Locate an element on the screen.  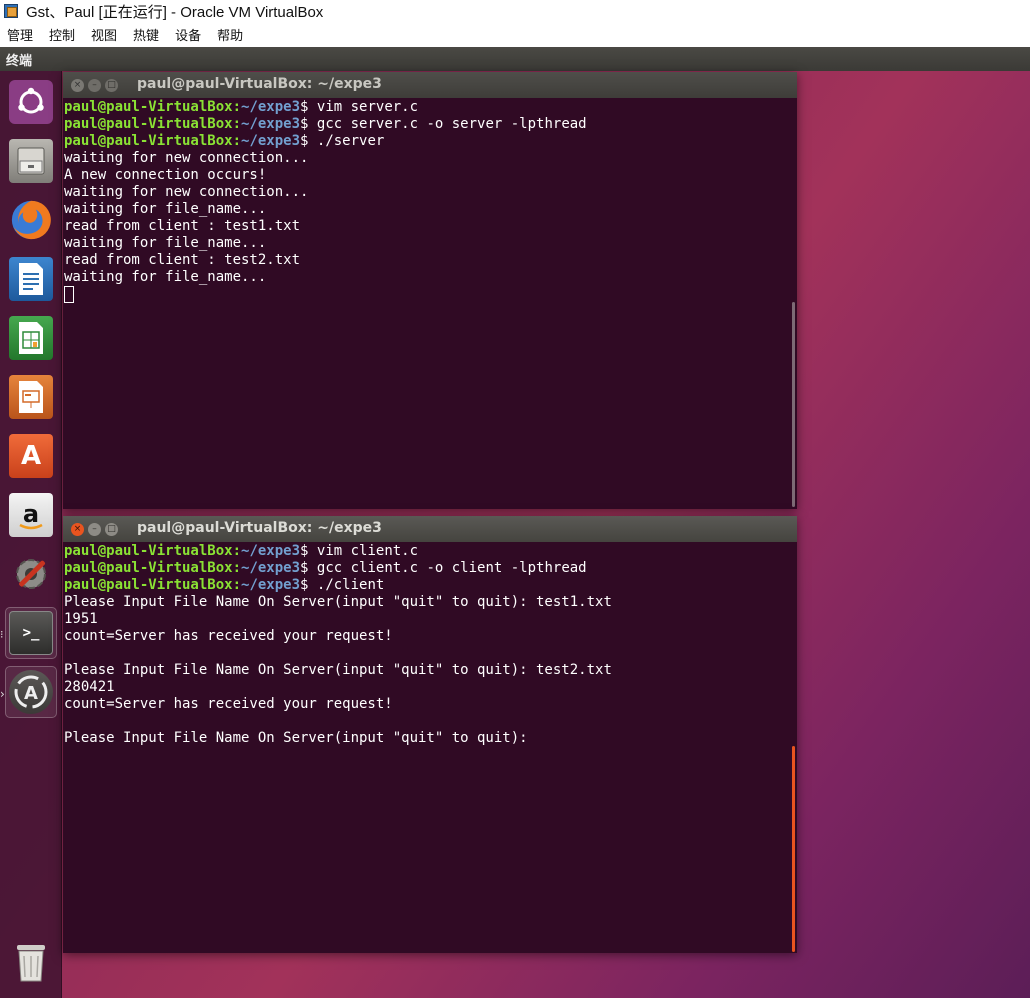
terminal-icon: >_ is located at coordinates (31, 633).